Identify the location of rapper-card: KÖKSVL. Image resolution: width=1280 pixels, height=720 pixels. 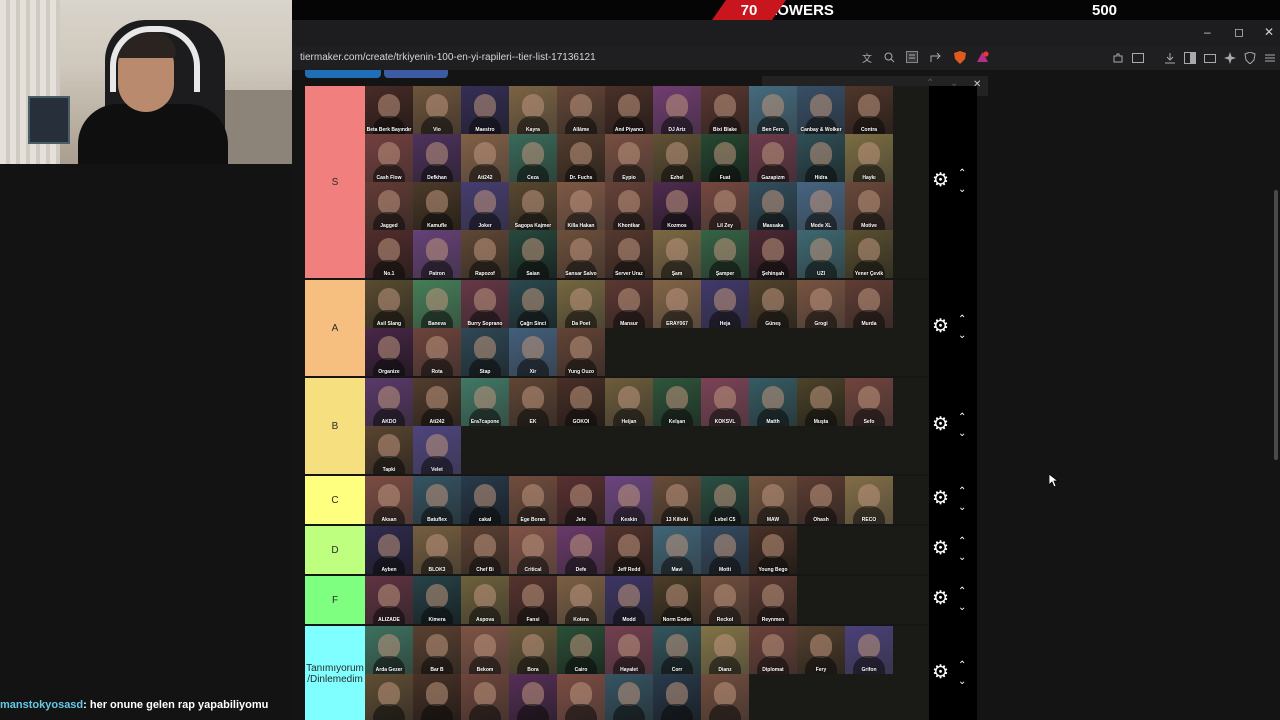
(725, 402).